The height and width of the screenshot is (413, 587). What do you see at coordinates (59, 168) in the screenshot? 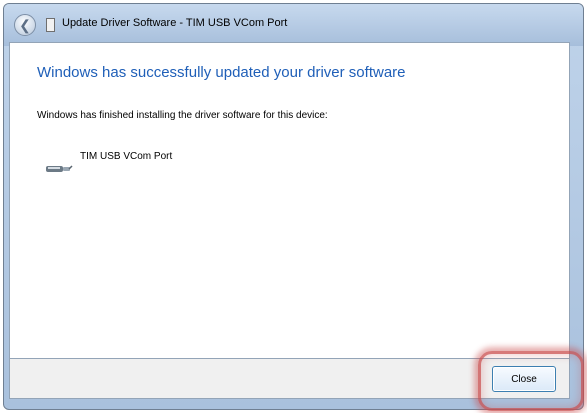
I see `usb-cable-icon` at bounding box center [59, 168].